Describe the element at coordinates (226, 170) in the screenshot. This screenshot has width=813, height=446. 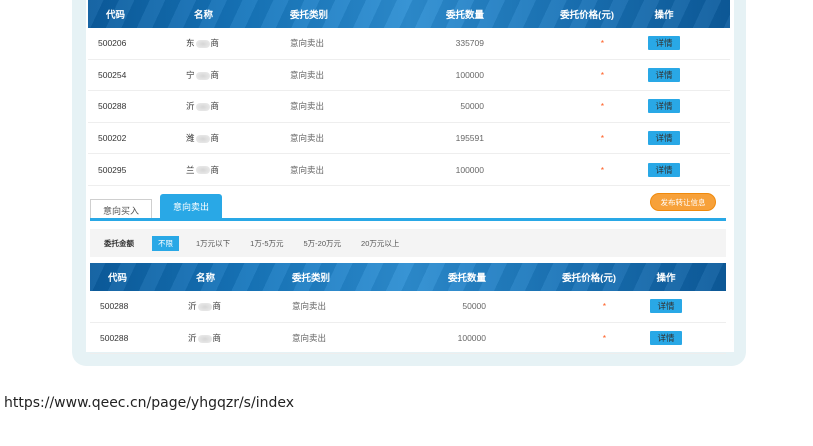
I see `row-name: 兰商` at that location.